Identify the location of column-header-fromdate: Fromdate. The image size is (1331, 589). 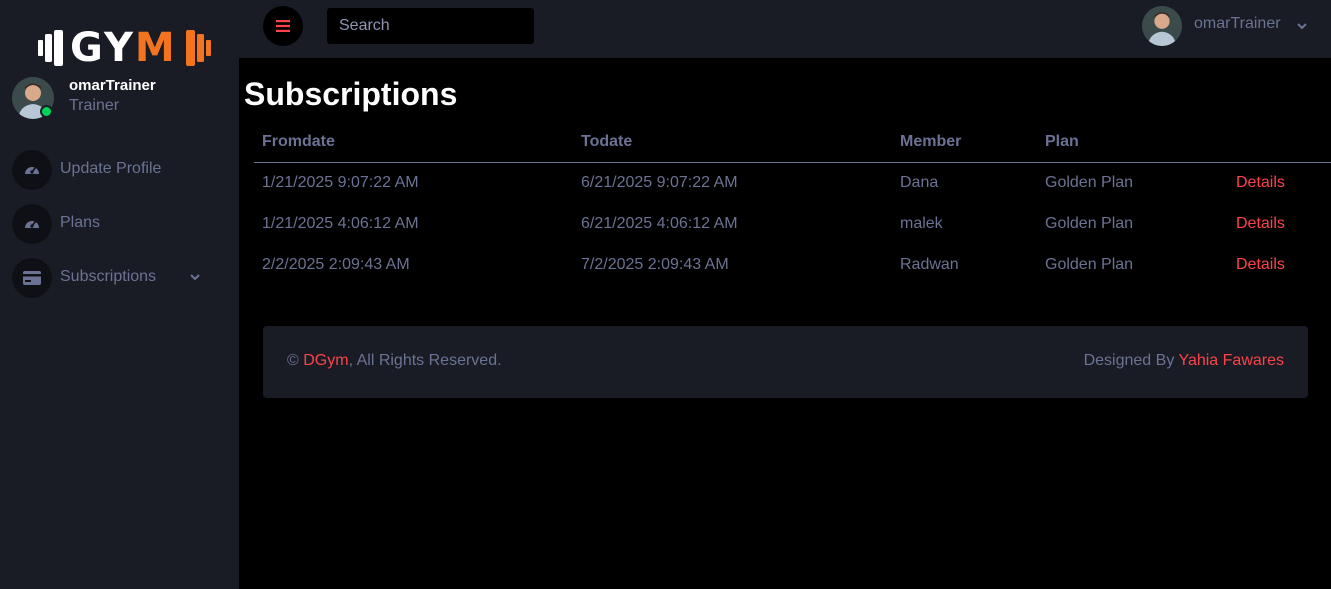
(298, 141).